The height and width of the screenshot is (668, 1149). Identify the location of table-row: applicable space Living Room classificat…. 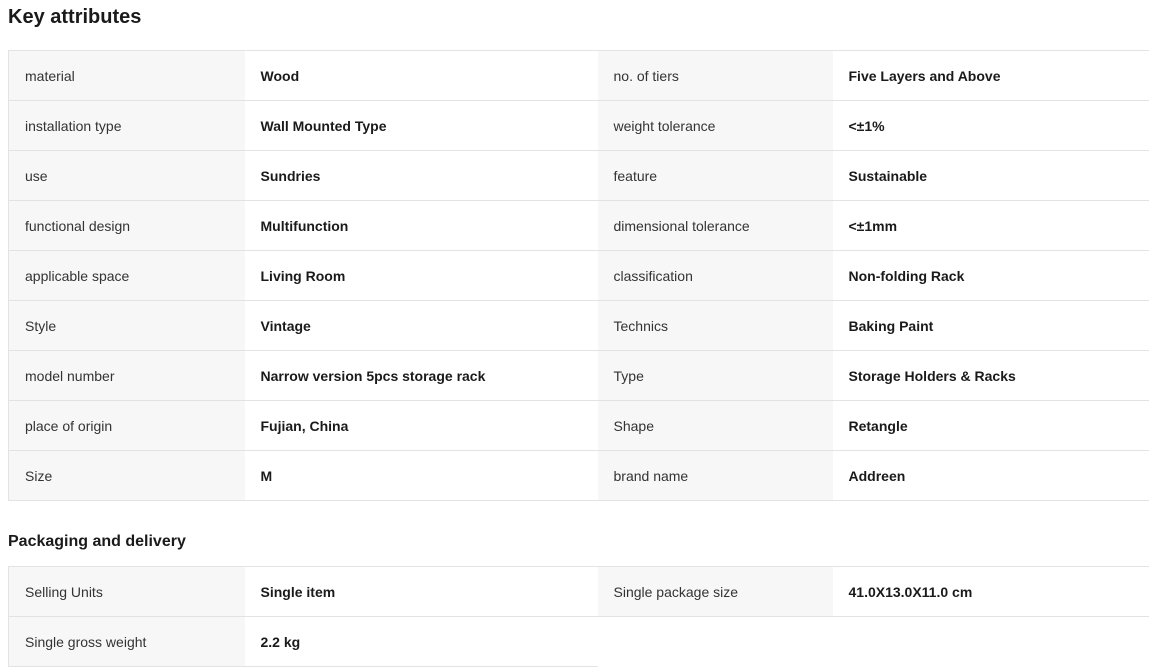
(578, 275).